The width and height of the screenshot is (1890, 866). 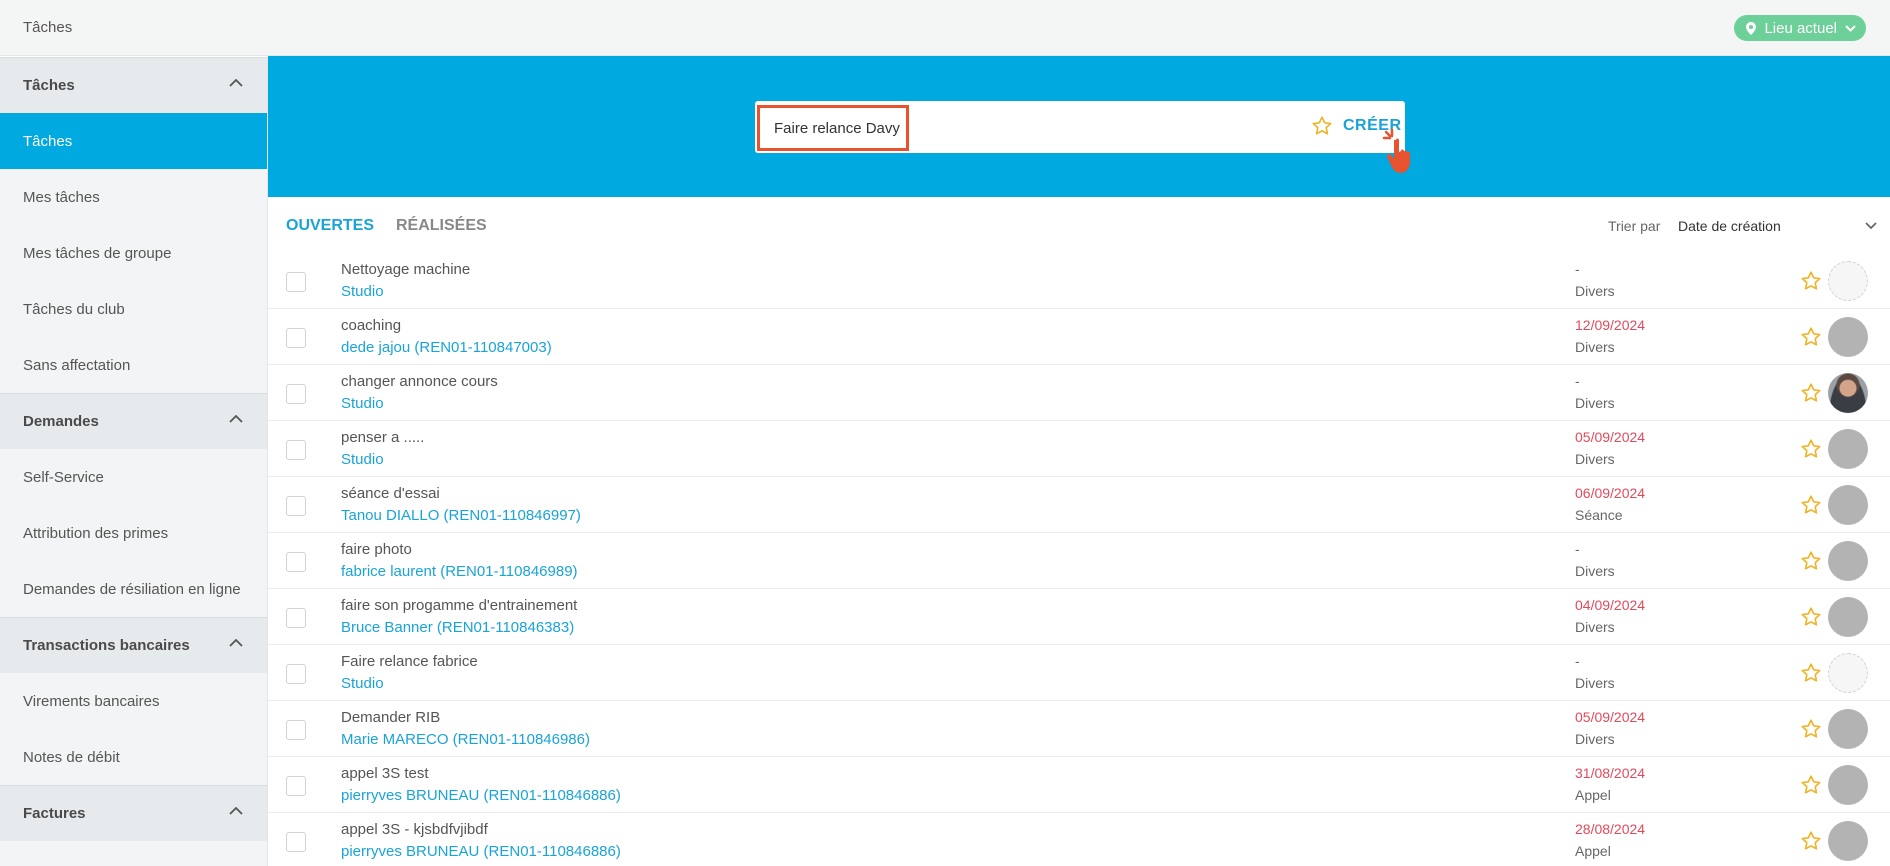 What do you see at coordinates (133, 365) in the screenshot?
I see `sidebar-item-sans-affectation: Sans affectation` at bounding box center [133, 365].